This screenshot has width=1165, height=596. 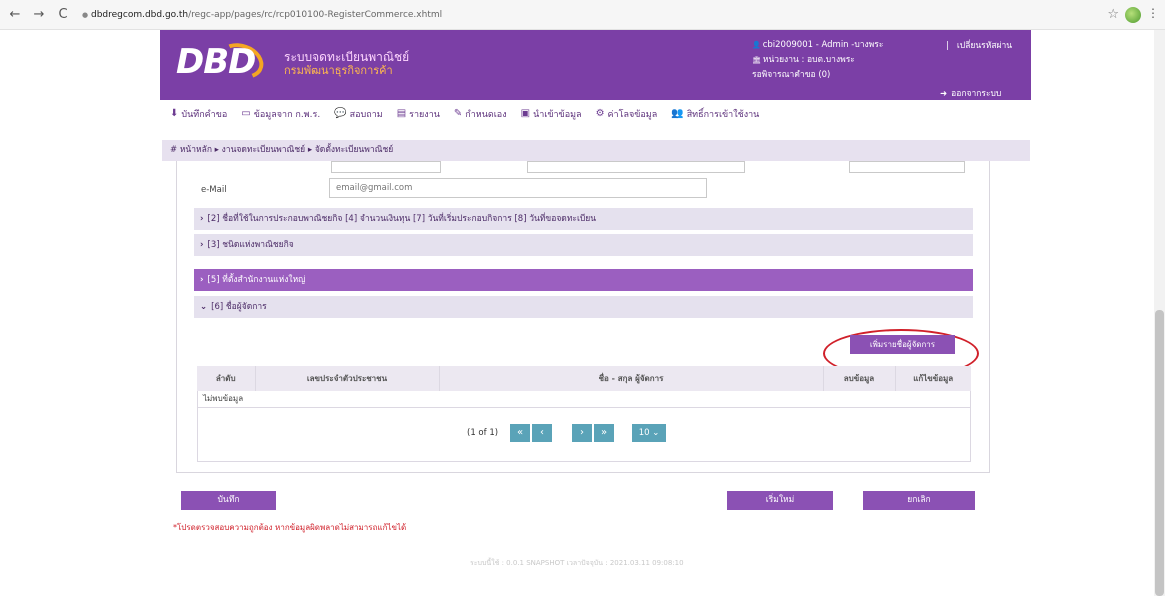 I want to click on profile-avatar-icon, so click(x=1133, y=15).